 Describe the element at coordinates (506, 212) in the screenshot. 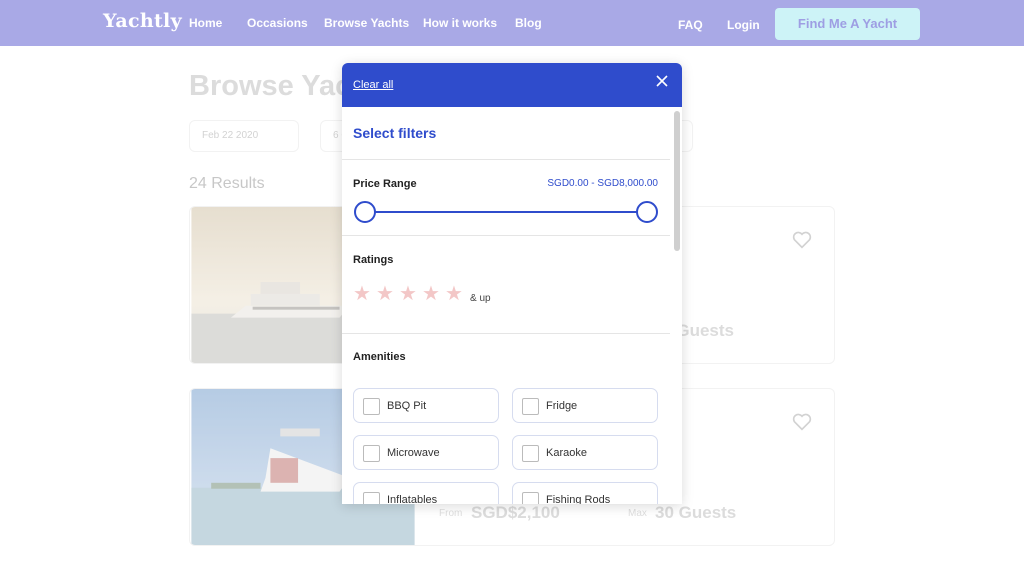

I see `price-slider-track` at that location.